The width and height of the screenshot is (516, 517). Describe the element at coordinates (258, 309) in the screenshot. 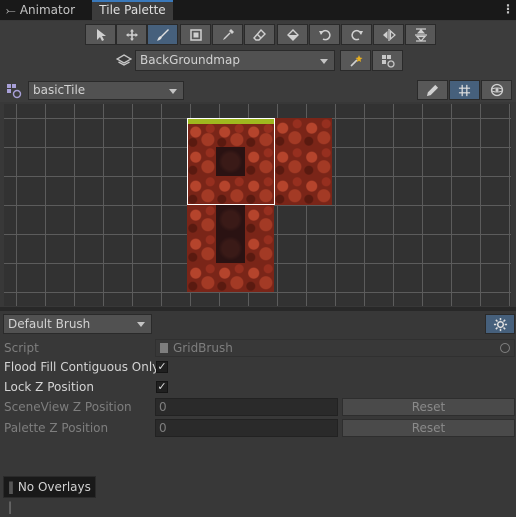

I see `panel-divider` at that location.